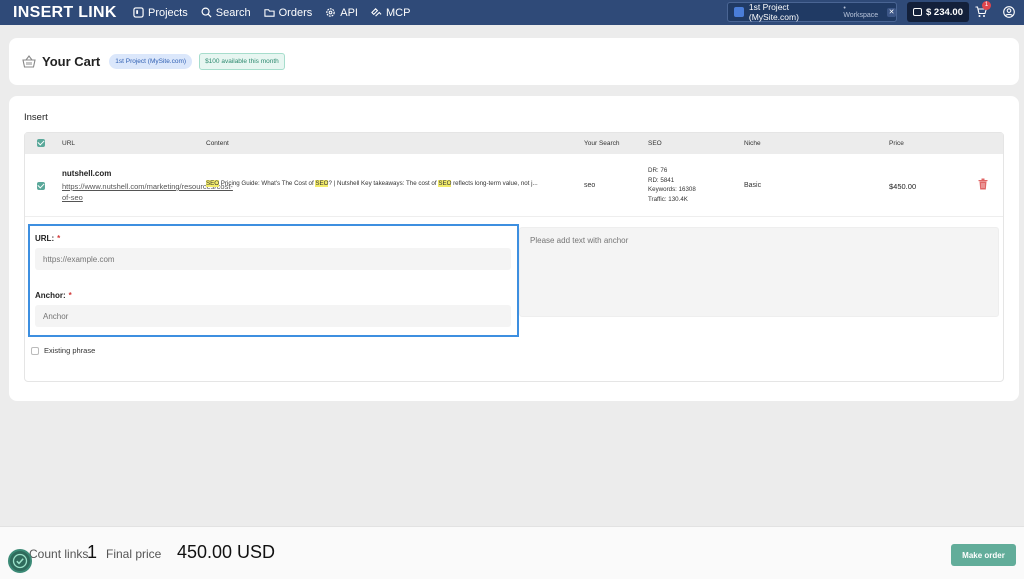  What do you see at coordinates (134, 554) in the screenshot?
I see `final-price-label: Final price` at bounding box center [134, 554].